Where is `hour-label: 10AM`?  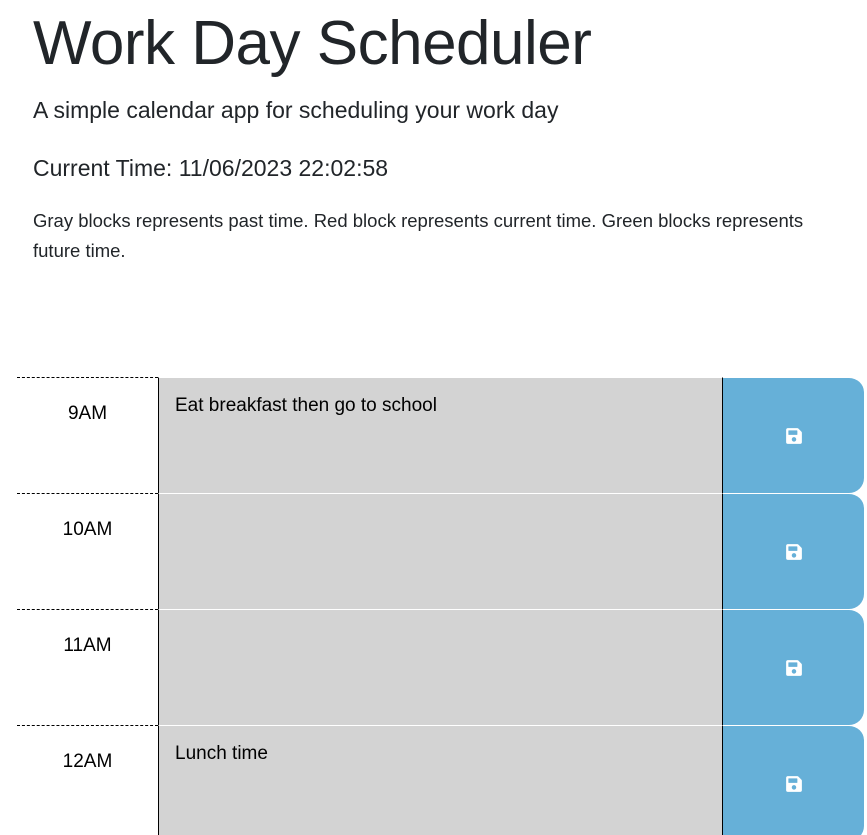 hour-label: 10AM is located at coordinates (87, 551).